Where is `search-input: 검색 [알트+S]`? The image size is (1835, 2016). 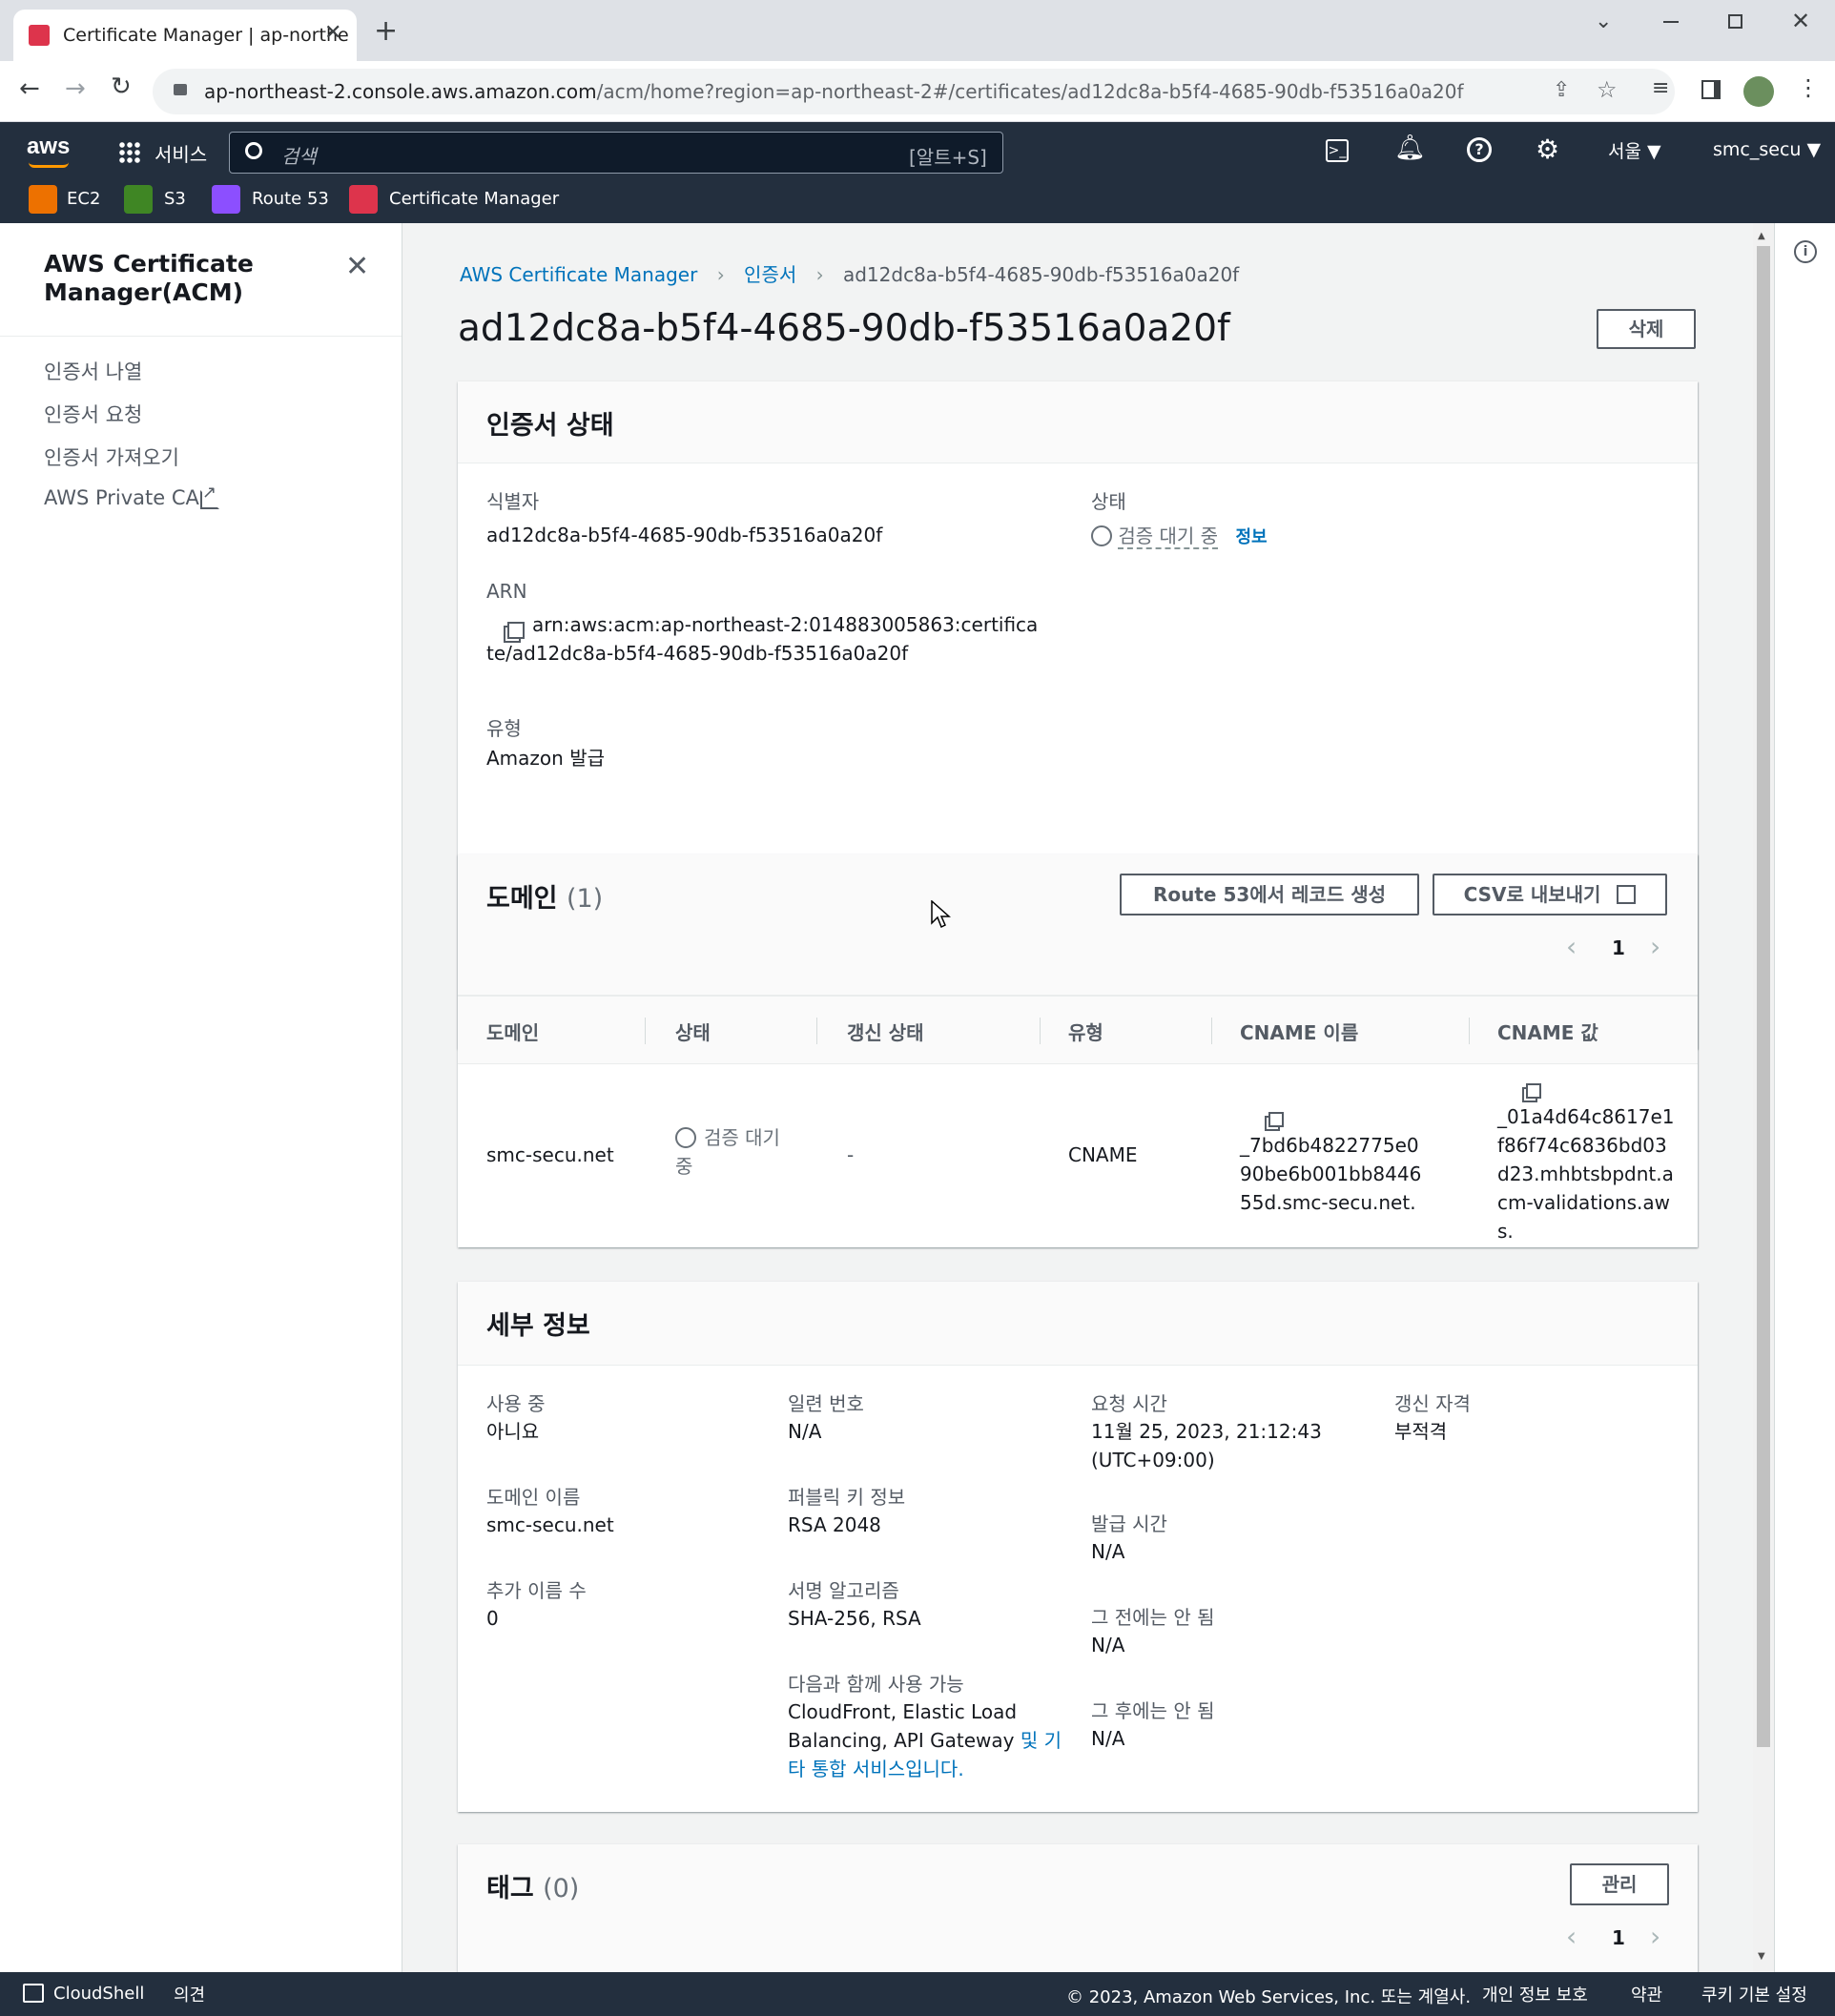
search-input: 검색 [알트+S] is located at coordinates (616, 153).